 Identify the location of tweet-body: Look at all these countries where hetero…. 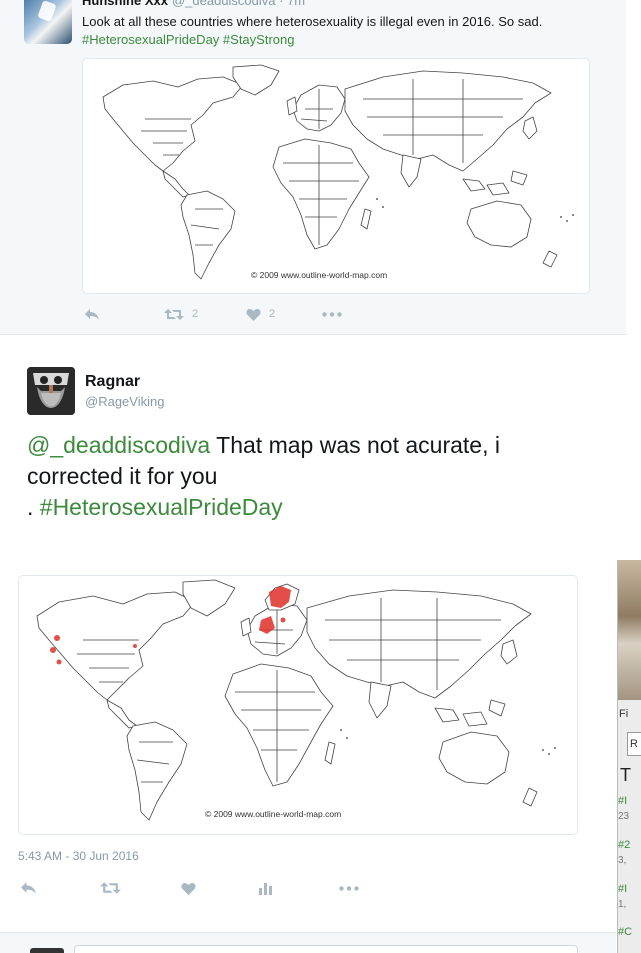
(312, 21).